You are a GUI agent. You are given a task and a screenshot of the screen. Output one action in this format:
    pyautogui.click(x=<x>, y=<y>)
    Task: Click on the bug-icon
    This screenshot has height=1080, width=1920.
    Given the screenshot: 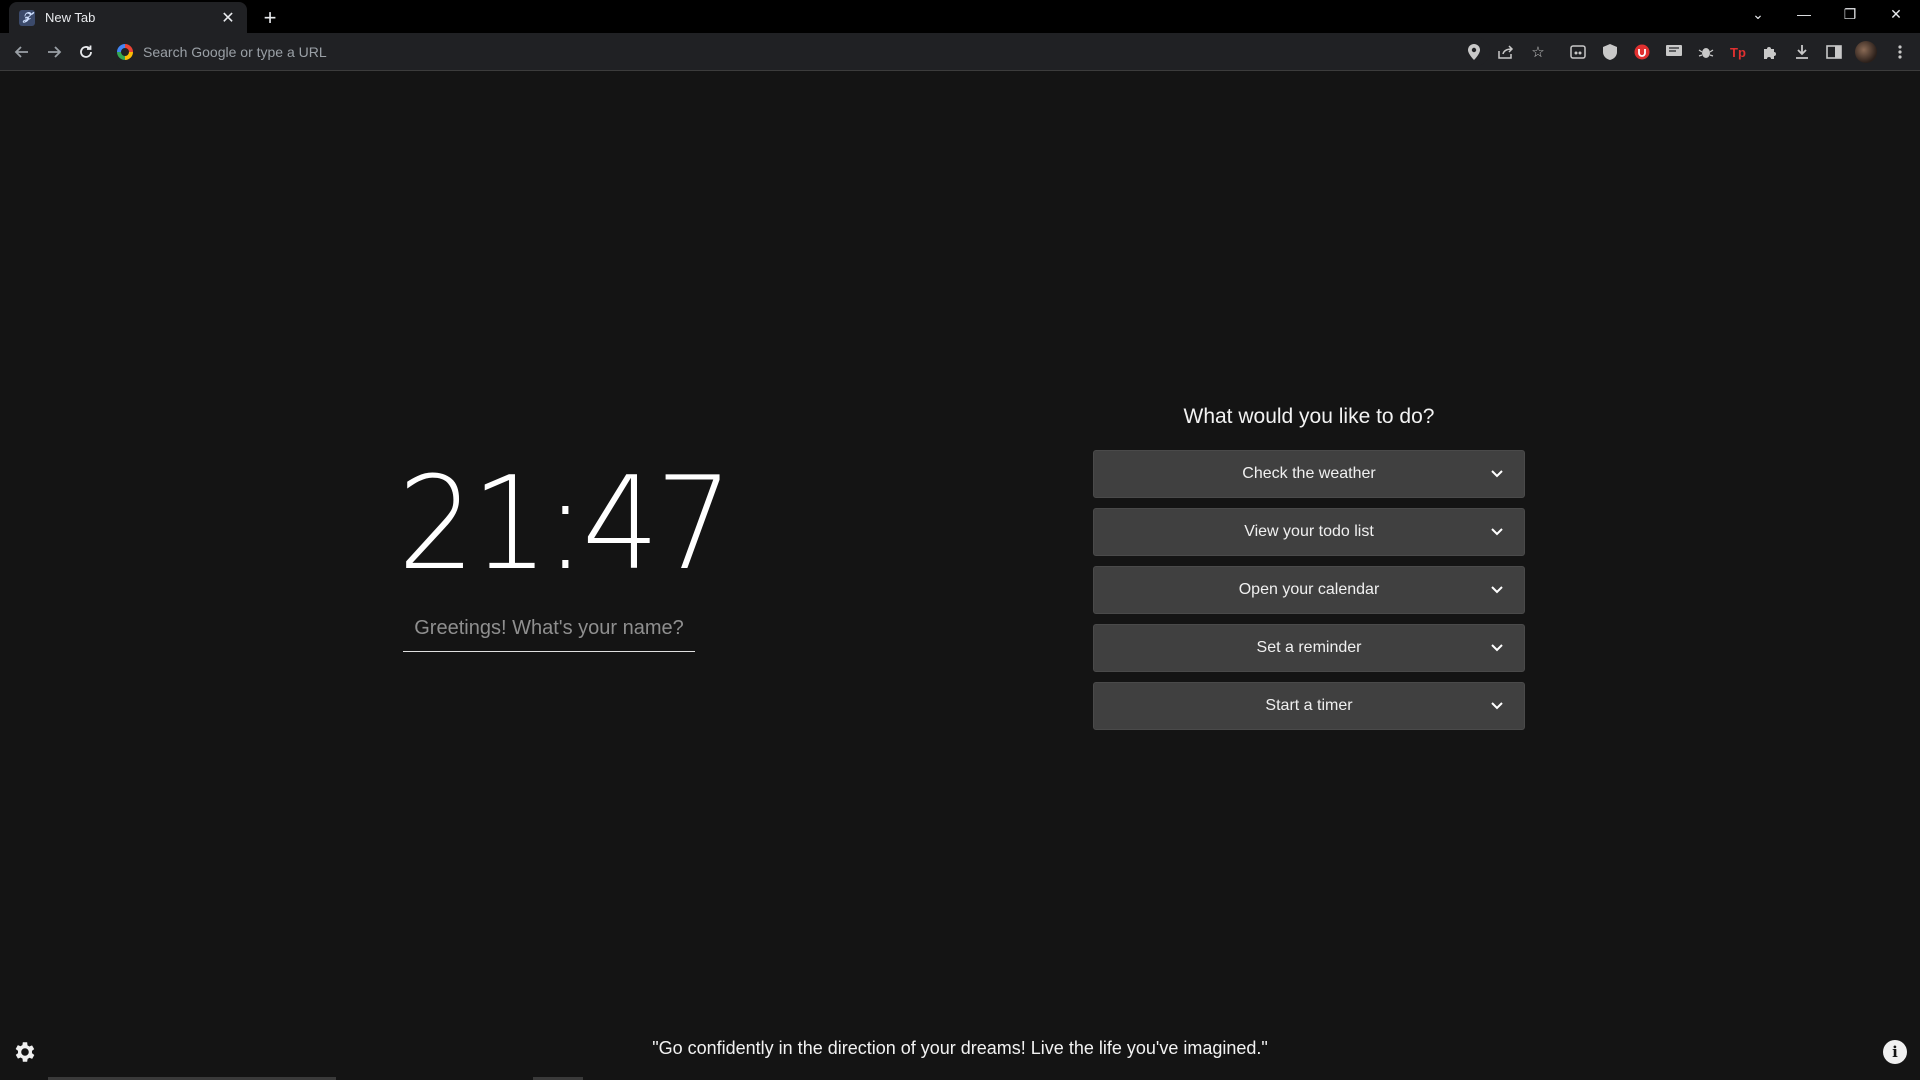 What is the action you would take?
    pyautogui.click(x=1706, y=52)
    